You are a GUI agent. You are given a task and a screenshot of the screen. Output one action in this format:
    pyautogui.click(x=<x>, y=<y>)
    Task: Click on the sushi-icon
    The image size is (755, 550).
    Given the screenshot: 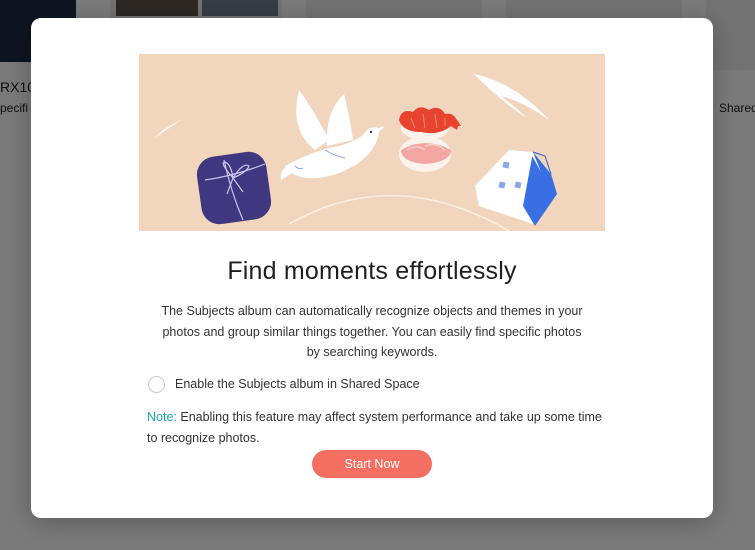 What is the action you would take?
    pyautogui.click(x=430, y=139)
    